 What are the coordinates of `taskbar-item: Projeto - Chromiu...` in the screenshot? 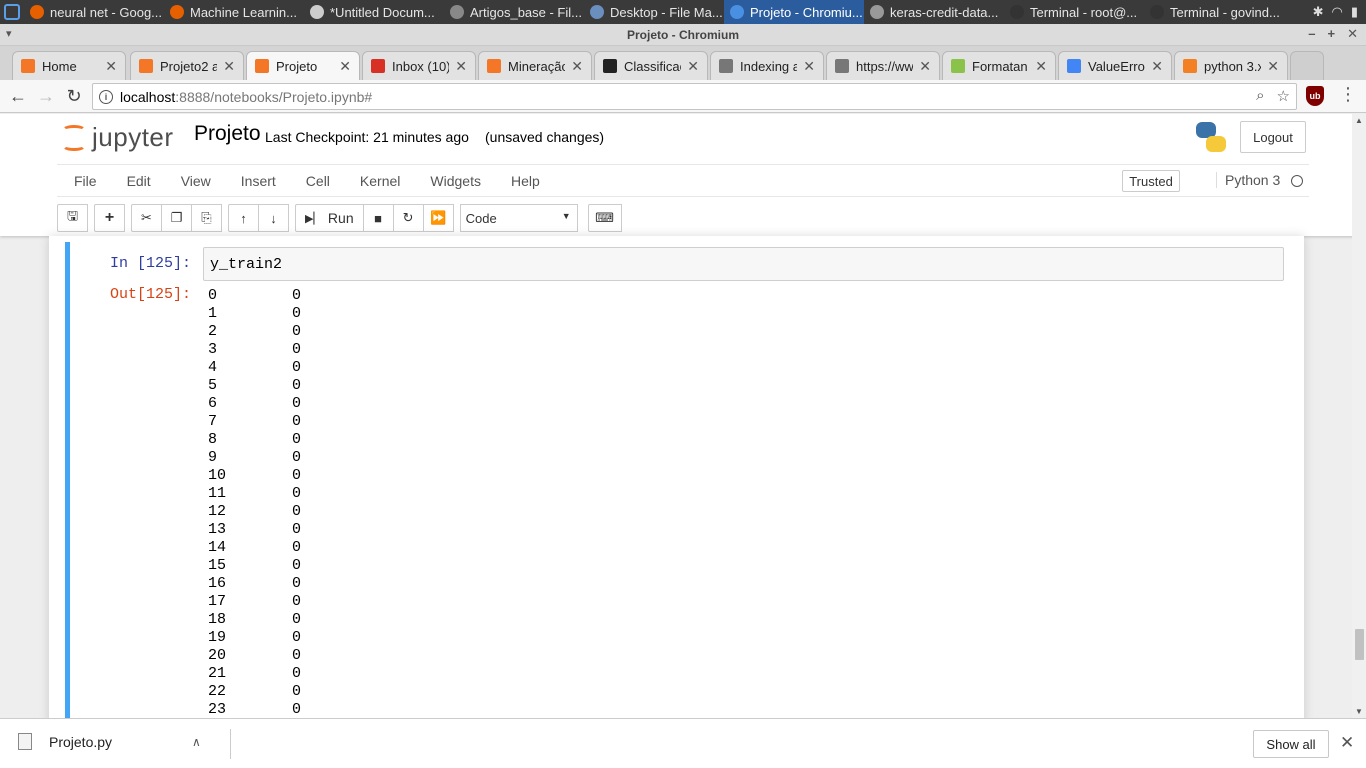 It's located at (794, 12).